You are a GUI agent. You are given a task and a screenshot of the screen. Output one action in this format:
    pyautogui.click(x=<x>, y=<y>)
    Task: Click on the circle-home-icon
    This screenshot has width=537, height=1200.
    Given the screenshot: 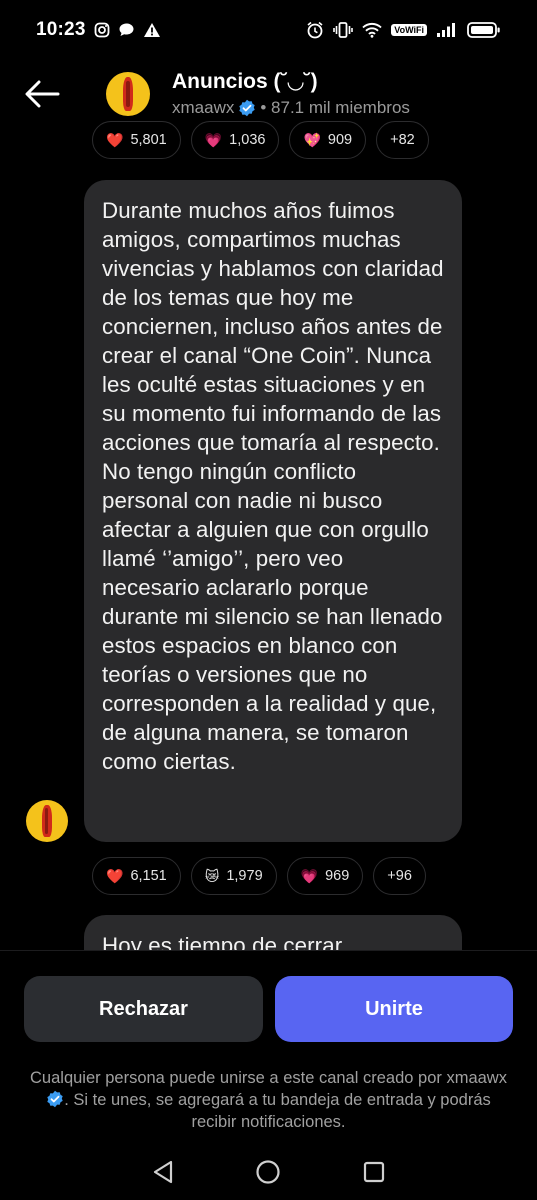 What is the action you would take?
    pyautogui.click(x=268, y=1172)
    